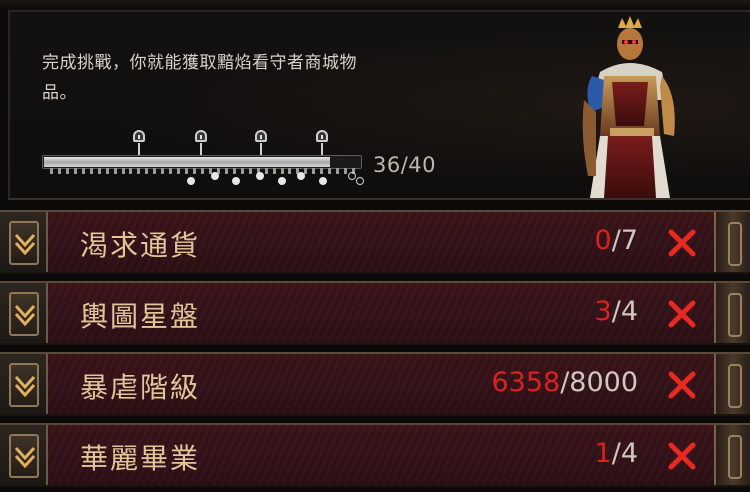  What do you see at coordinates (375, 313) in the screenshot?
I see `challenge-row: 輿圖星盤 3/4` at bounding box center [375, 313].